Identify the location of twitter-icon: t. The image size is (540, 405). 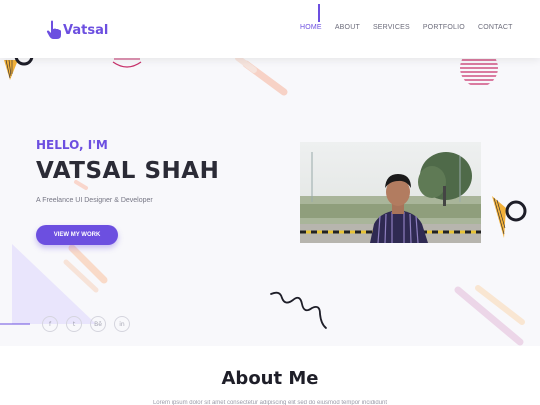
(74, 324).